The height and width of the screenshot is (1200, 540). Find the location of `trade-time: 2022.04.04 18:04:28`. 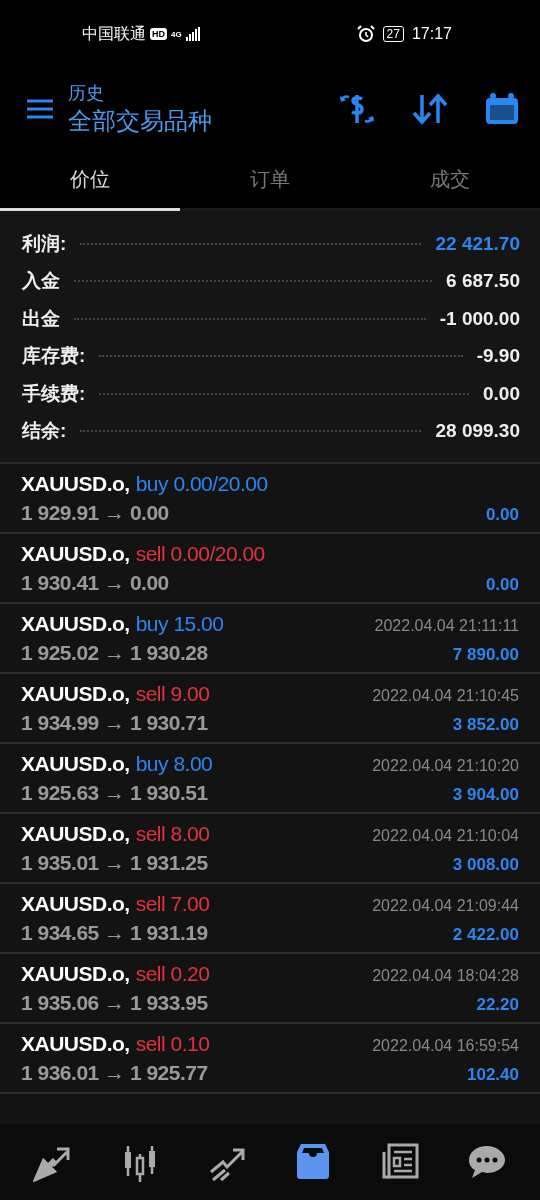

trade-time: 2022.04.04 18:04:28 is located at coordinates (445, 976).